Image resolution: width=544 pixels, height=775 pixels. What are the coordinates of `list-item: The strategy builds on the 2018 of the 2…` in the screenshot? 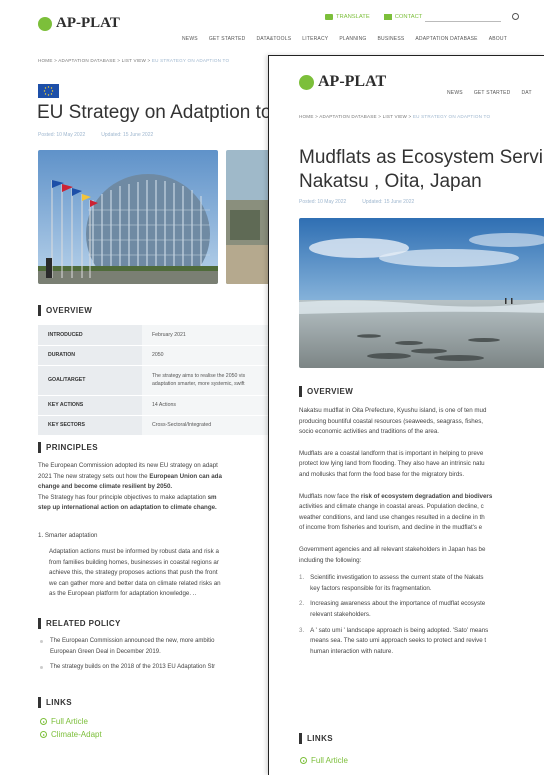 It's located at (155, 667).